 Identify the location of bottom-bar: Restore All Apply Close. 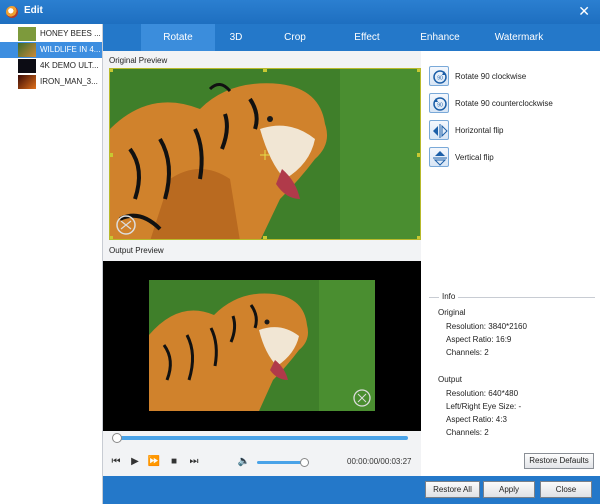
(351, 490).